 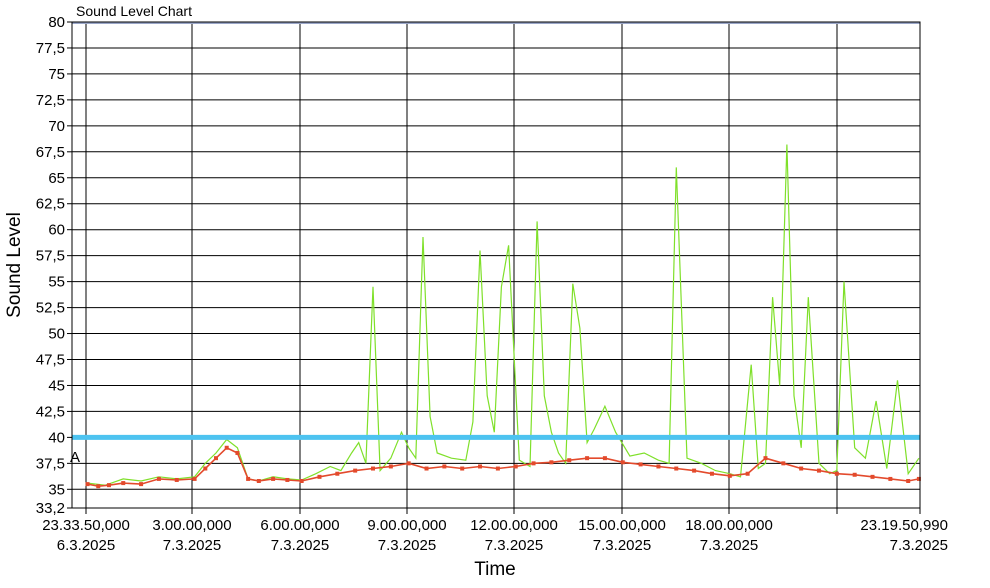 What do you see at coordinates (56, 334) in the screenshot?
I see `y-tick-label: 50` at bounding box center [56, 334].